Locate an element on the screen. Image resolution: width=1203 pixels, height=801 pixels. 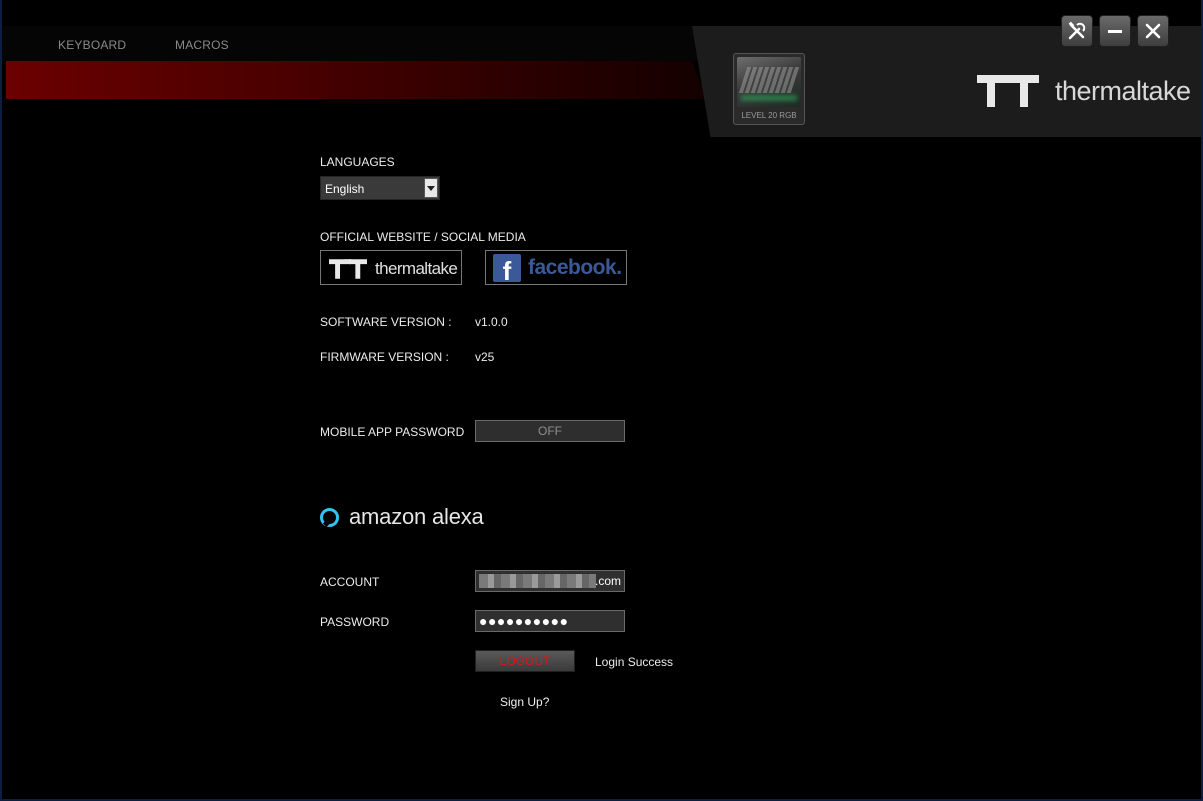
close-button is located at coordinates (1153, 31).